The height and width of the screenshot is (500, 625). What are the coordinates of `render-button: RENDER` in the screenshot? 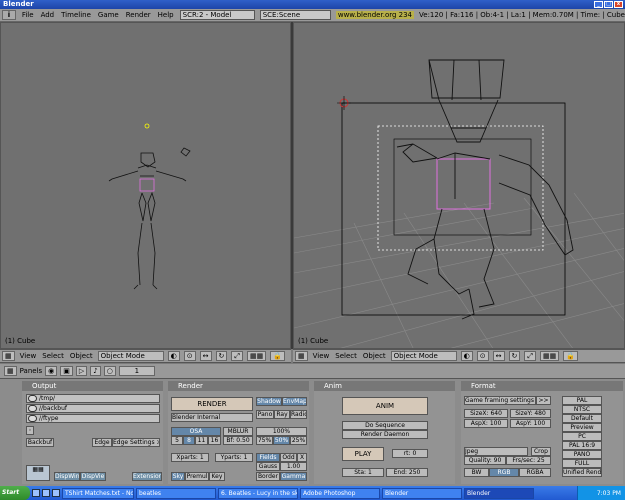 It's located at (212, 404).